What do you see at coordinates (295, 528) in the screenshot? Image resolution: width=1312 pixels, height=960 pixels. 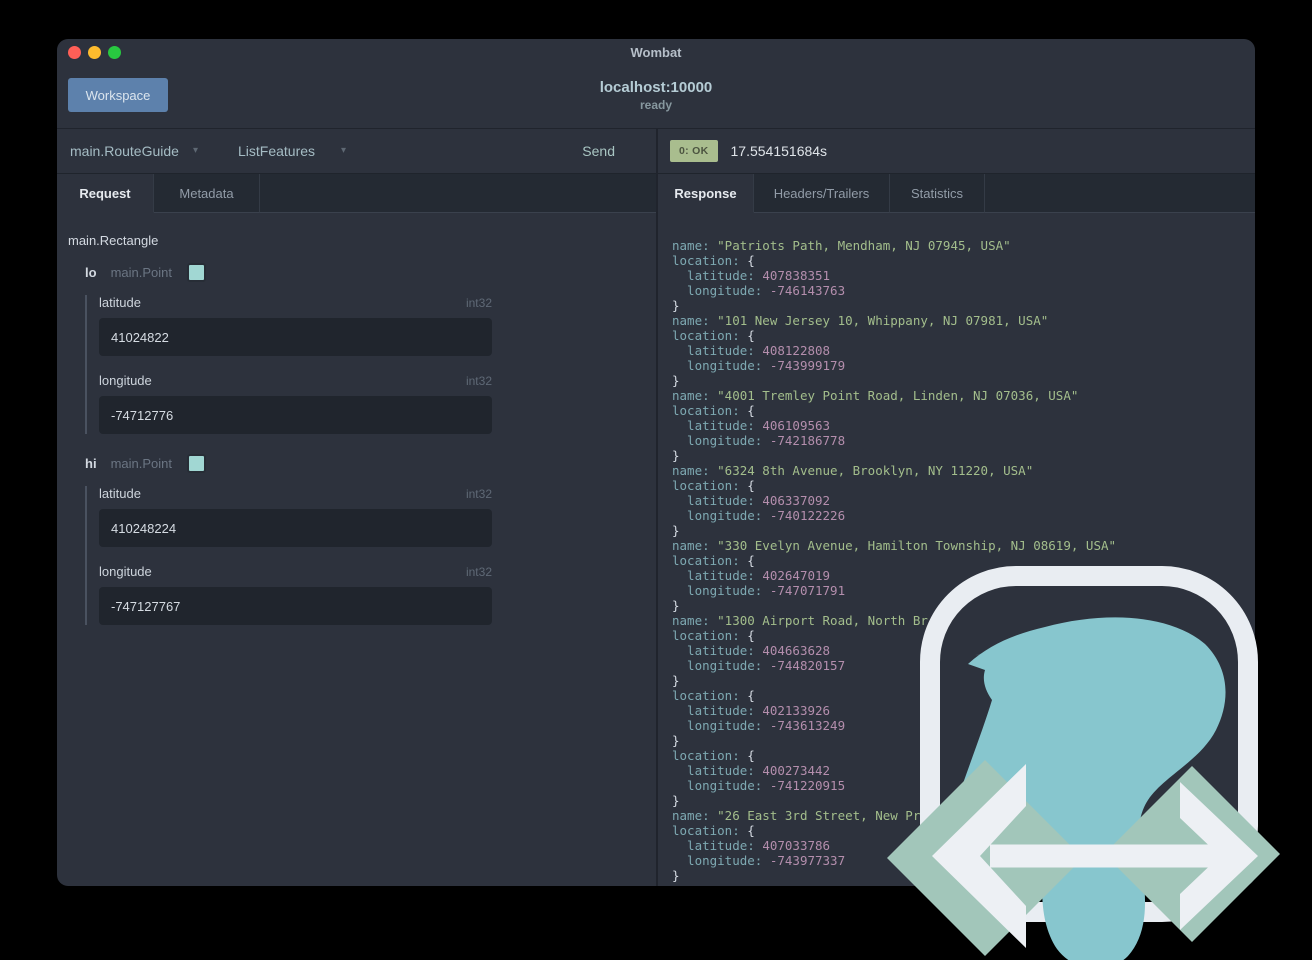 I see `hi-latitude-input` at bounding box center [295, 528].